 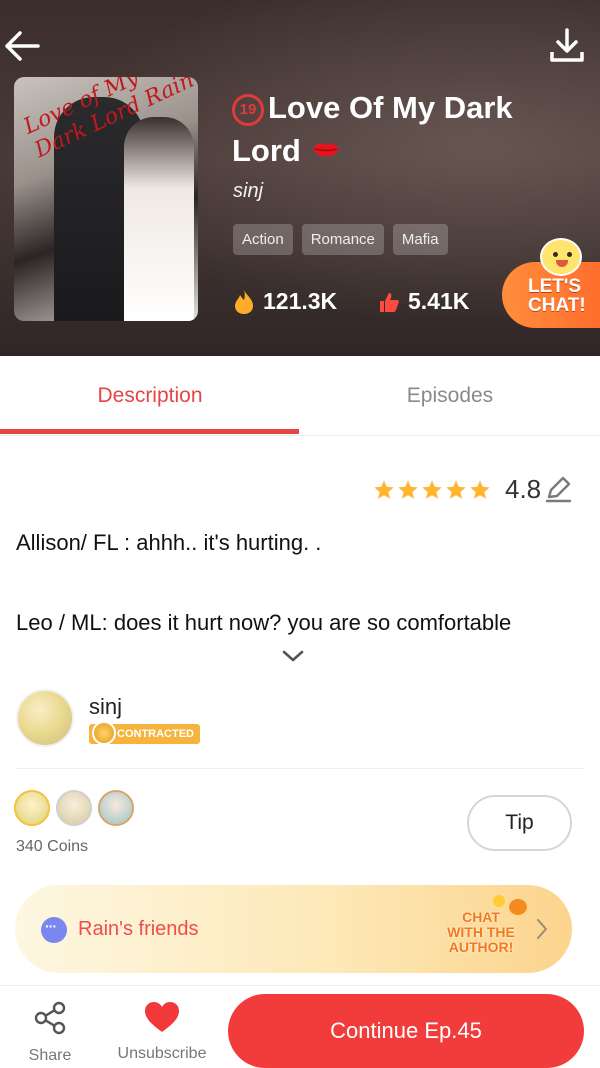 I want to click on chat-with-author-cta: CHAT WITH THE AUTHOR!, so click(x=481, y=932).